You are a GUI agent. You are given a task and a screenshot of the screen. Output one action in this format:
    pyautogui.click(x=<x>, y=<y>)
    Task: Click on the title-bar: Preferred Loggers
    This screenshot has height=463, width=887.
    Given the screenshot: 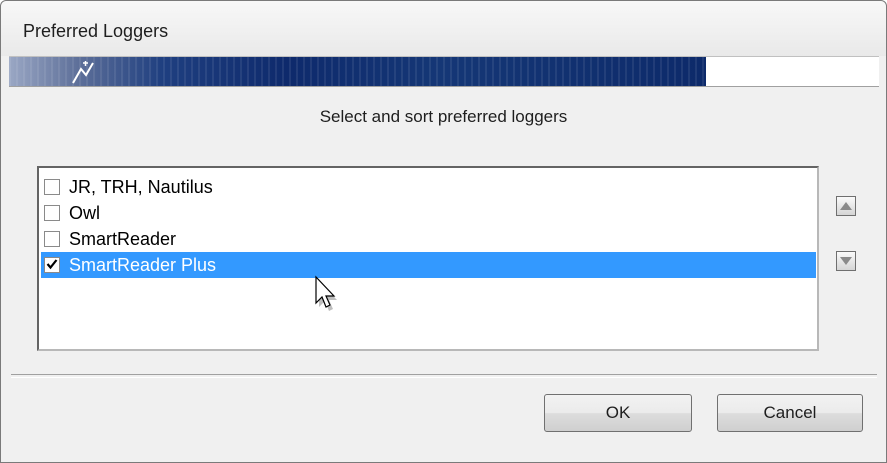 What is the action you would take?
    pyautogui.click(x=443, y=28)
    